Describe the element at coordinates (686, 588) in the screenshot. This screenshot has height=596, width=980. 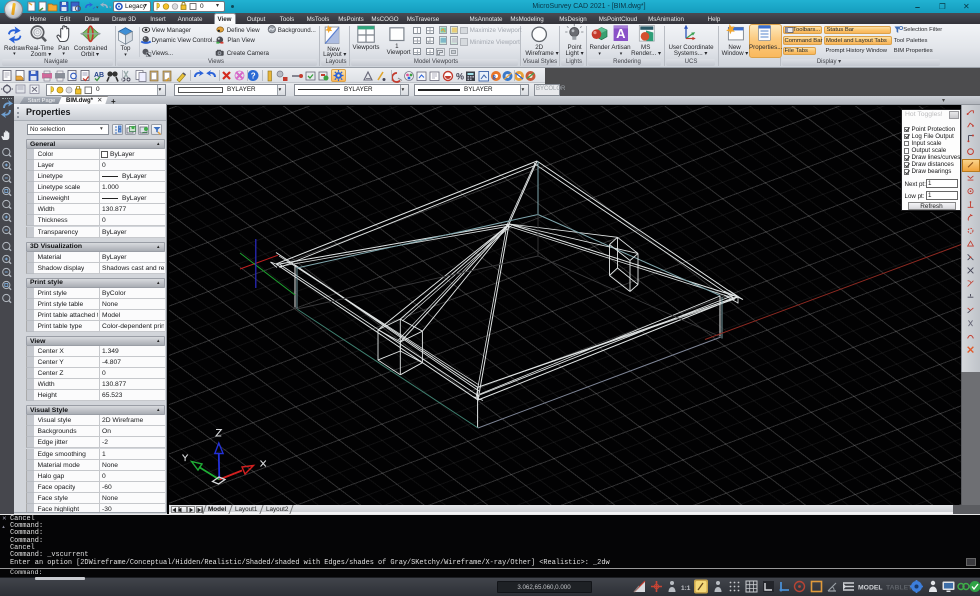
I see `svg-text: 1:1` at that location.